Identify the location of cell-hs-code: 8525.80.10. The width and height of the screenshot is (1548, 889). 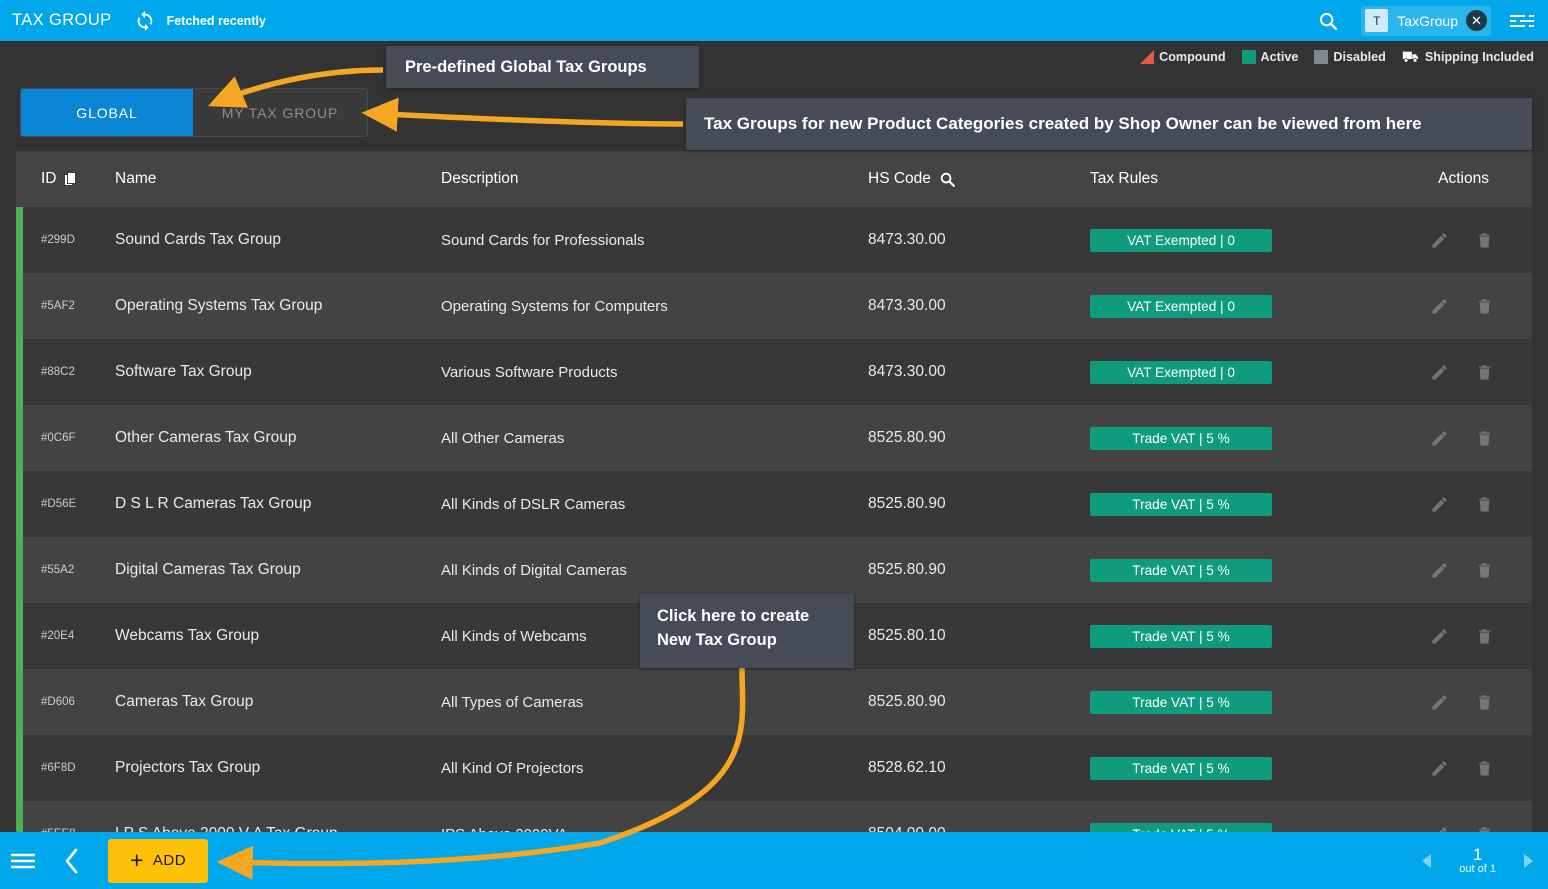
(907, 635).